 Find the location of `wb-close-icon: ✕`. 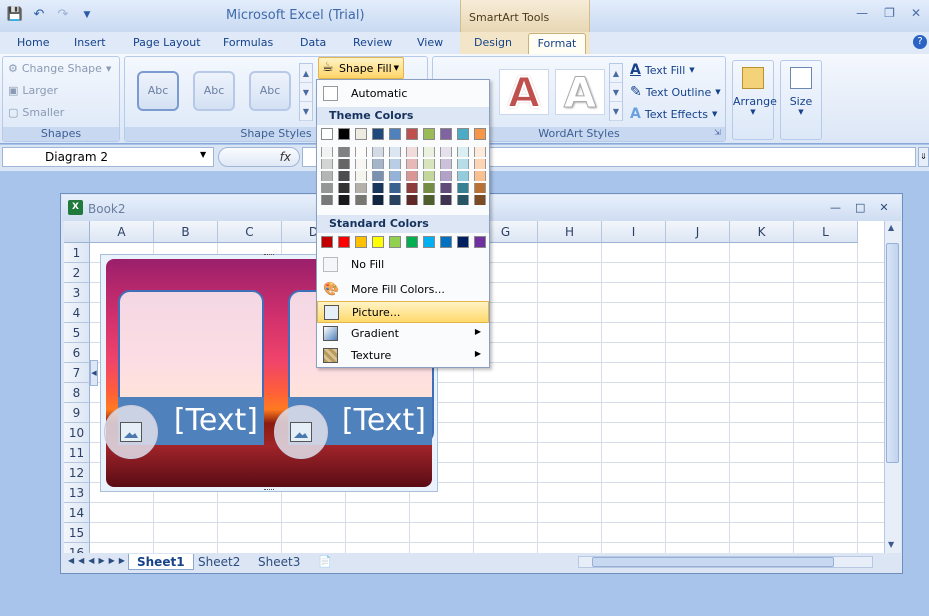

wb-close-icon: ✕ is located at coordinates (883, 207).